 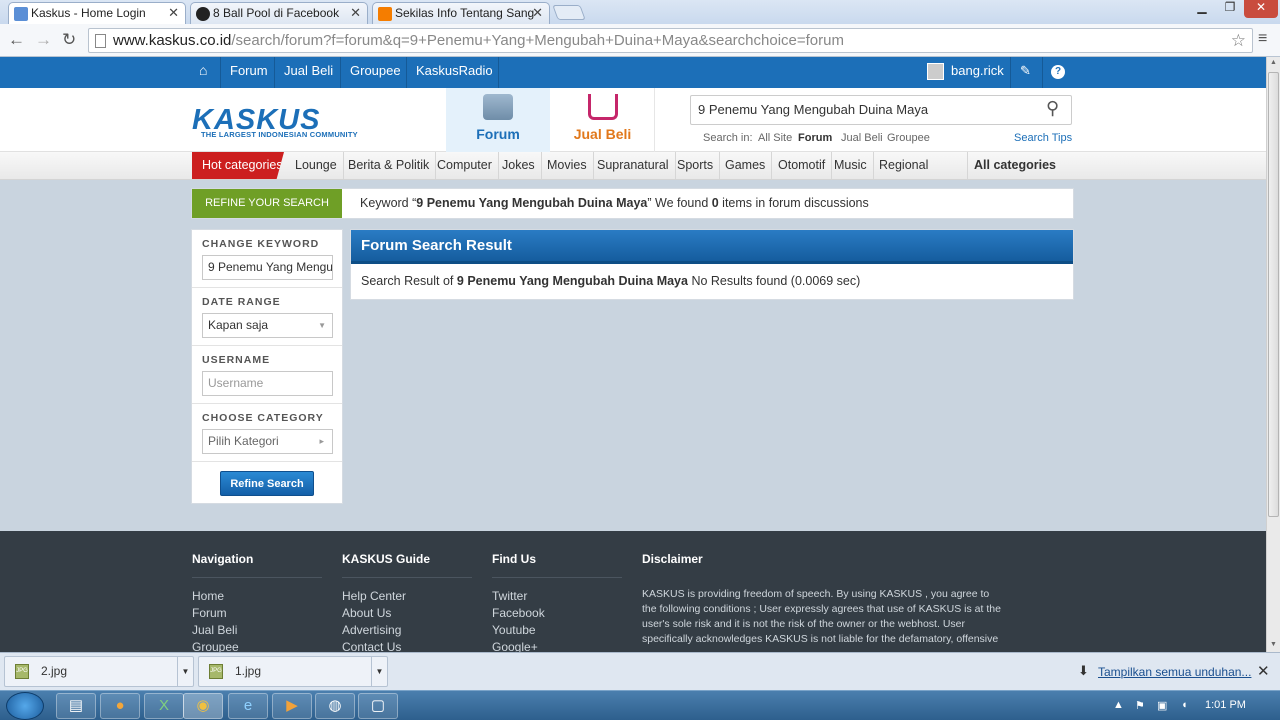 I want to click on help-icon: ?, so click(x=1058, y=72).